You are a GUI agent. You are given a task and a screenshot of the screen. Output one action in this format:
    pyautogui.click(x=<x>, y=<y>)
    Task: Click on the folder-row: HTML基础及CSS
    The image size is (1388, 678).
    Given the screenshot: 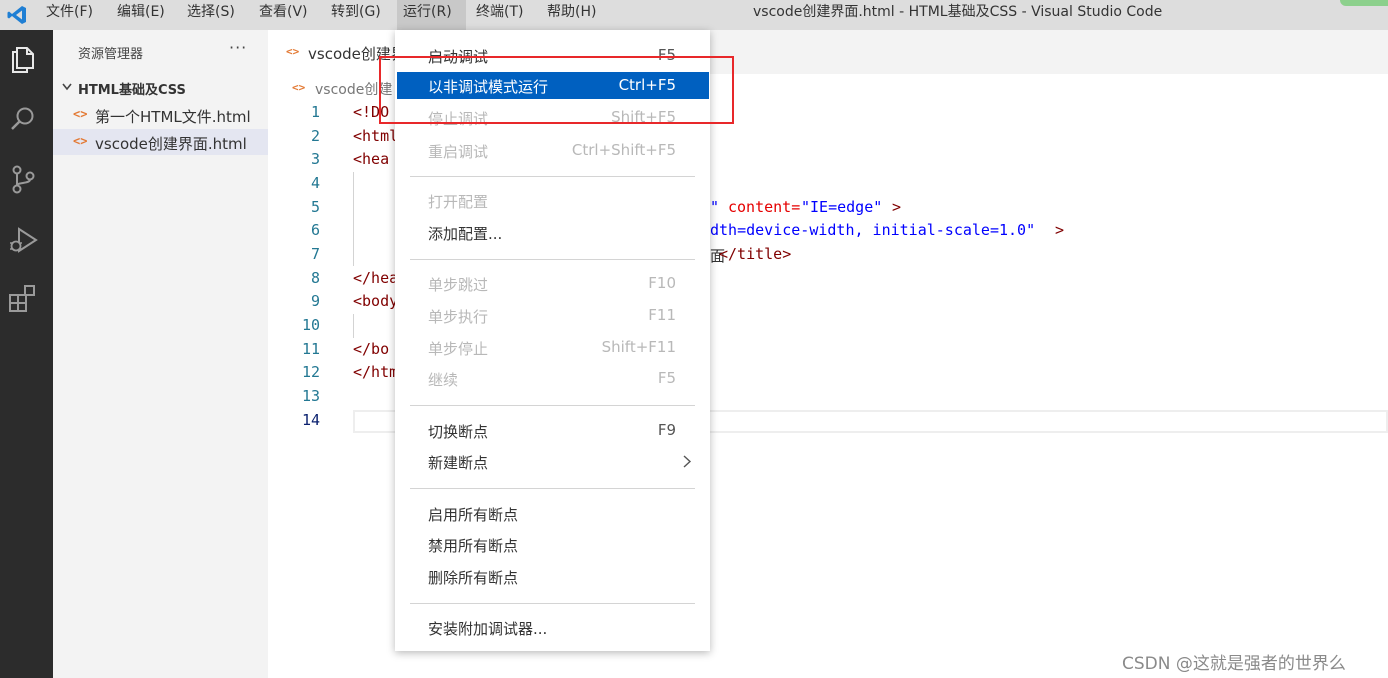 What is the action you would take?
    pyautogui.click(x=160, y=88)
    